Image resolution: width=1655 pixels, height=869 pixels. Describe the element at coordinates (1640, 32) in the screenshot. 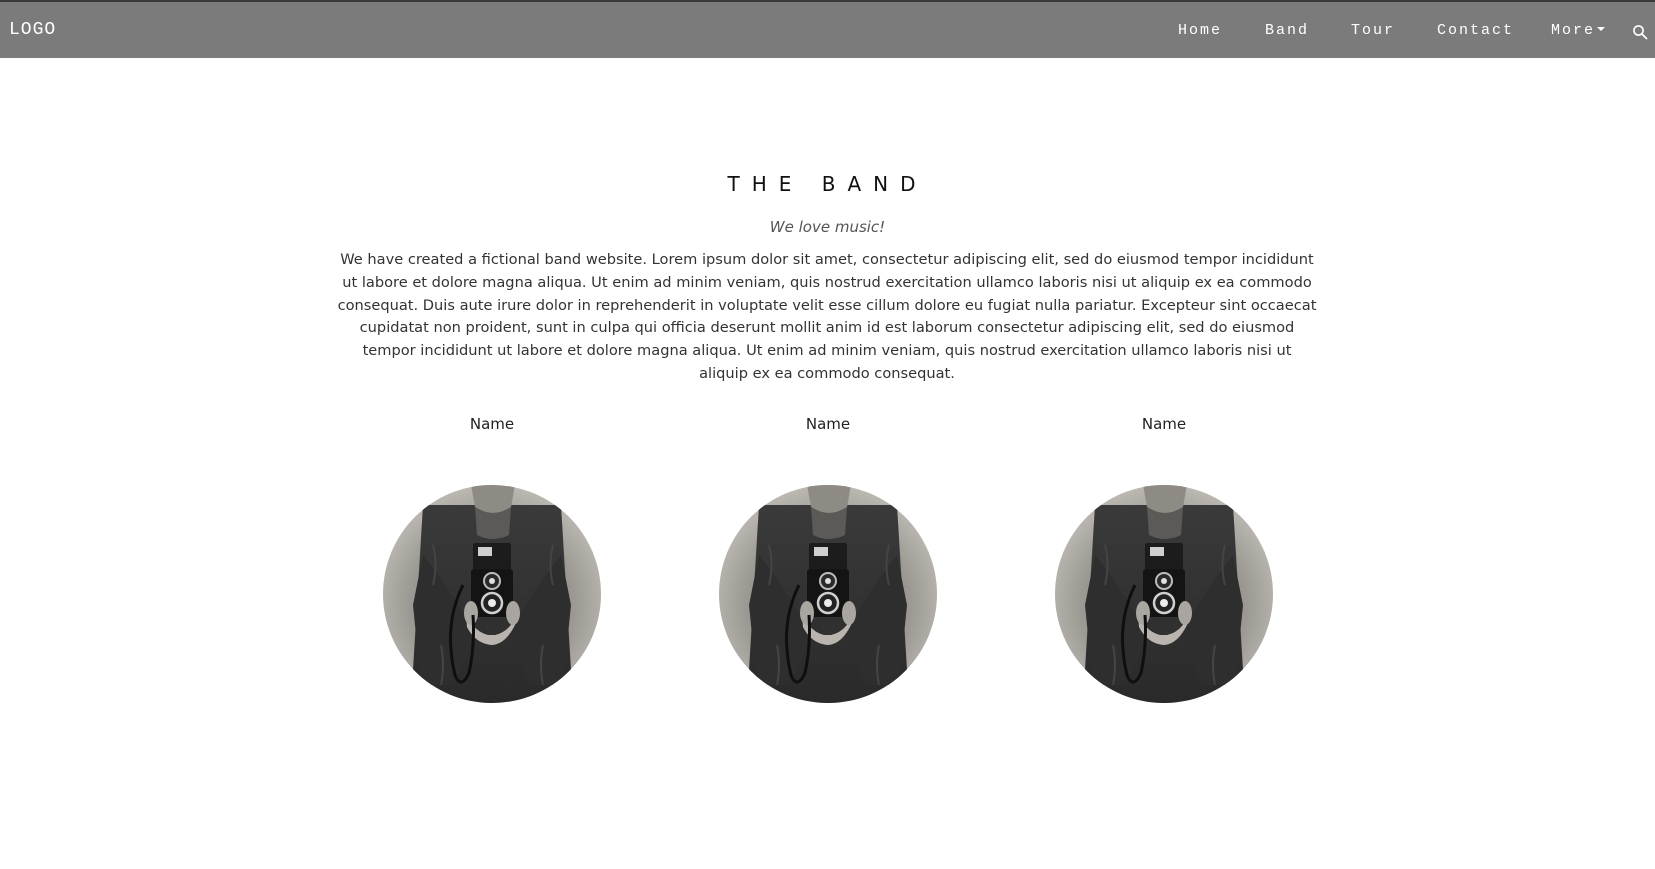

I see `search-icon` at that location.